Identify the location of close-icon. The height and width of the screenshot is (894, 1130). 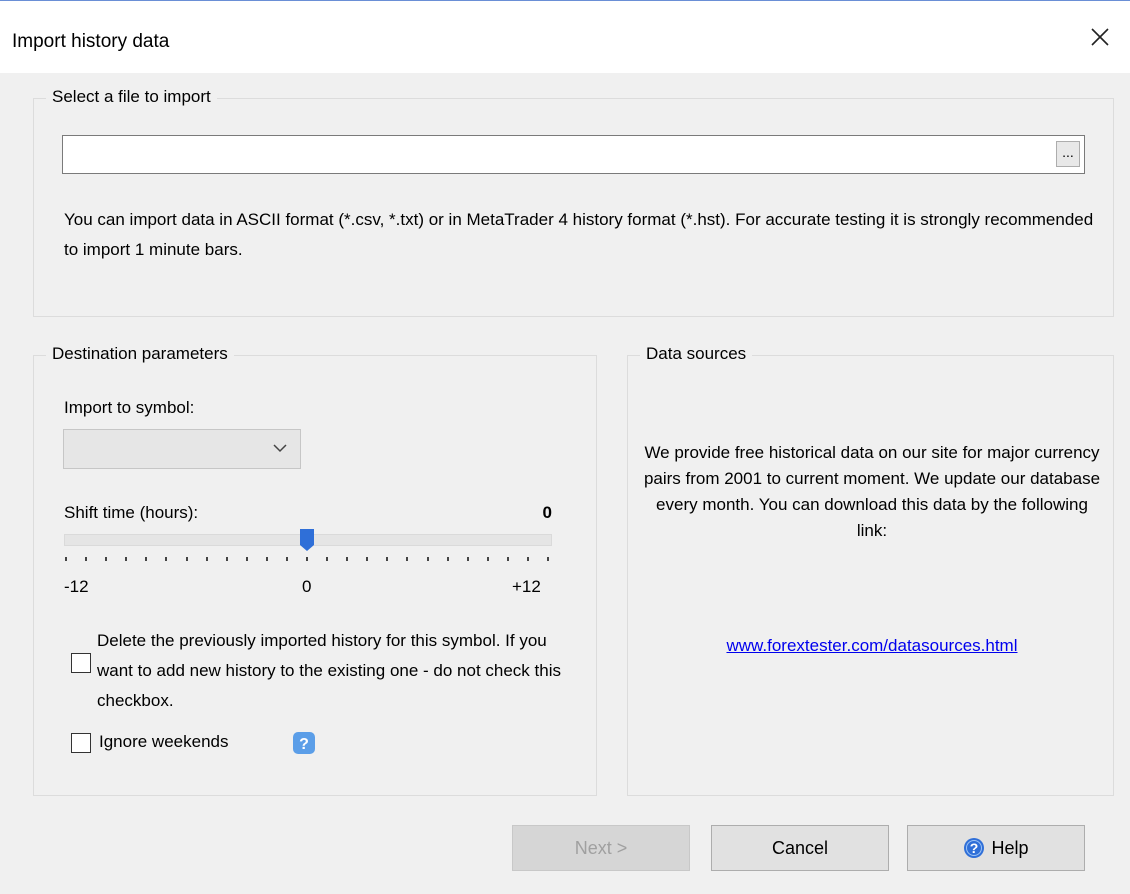
(1100, 37).